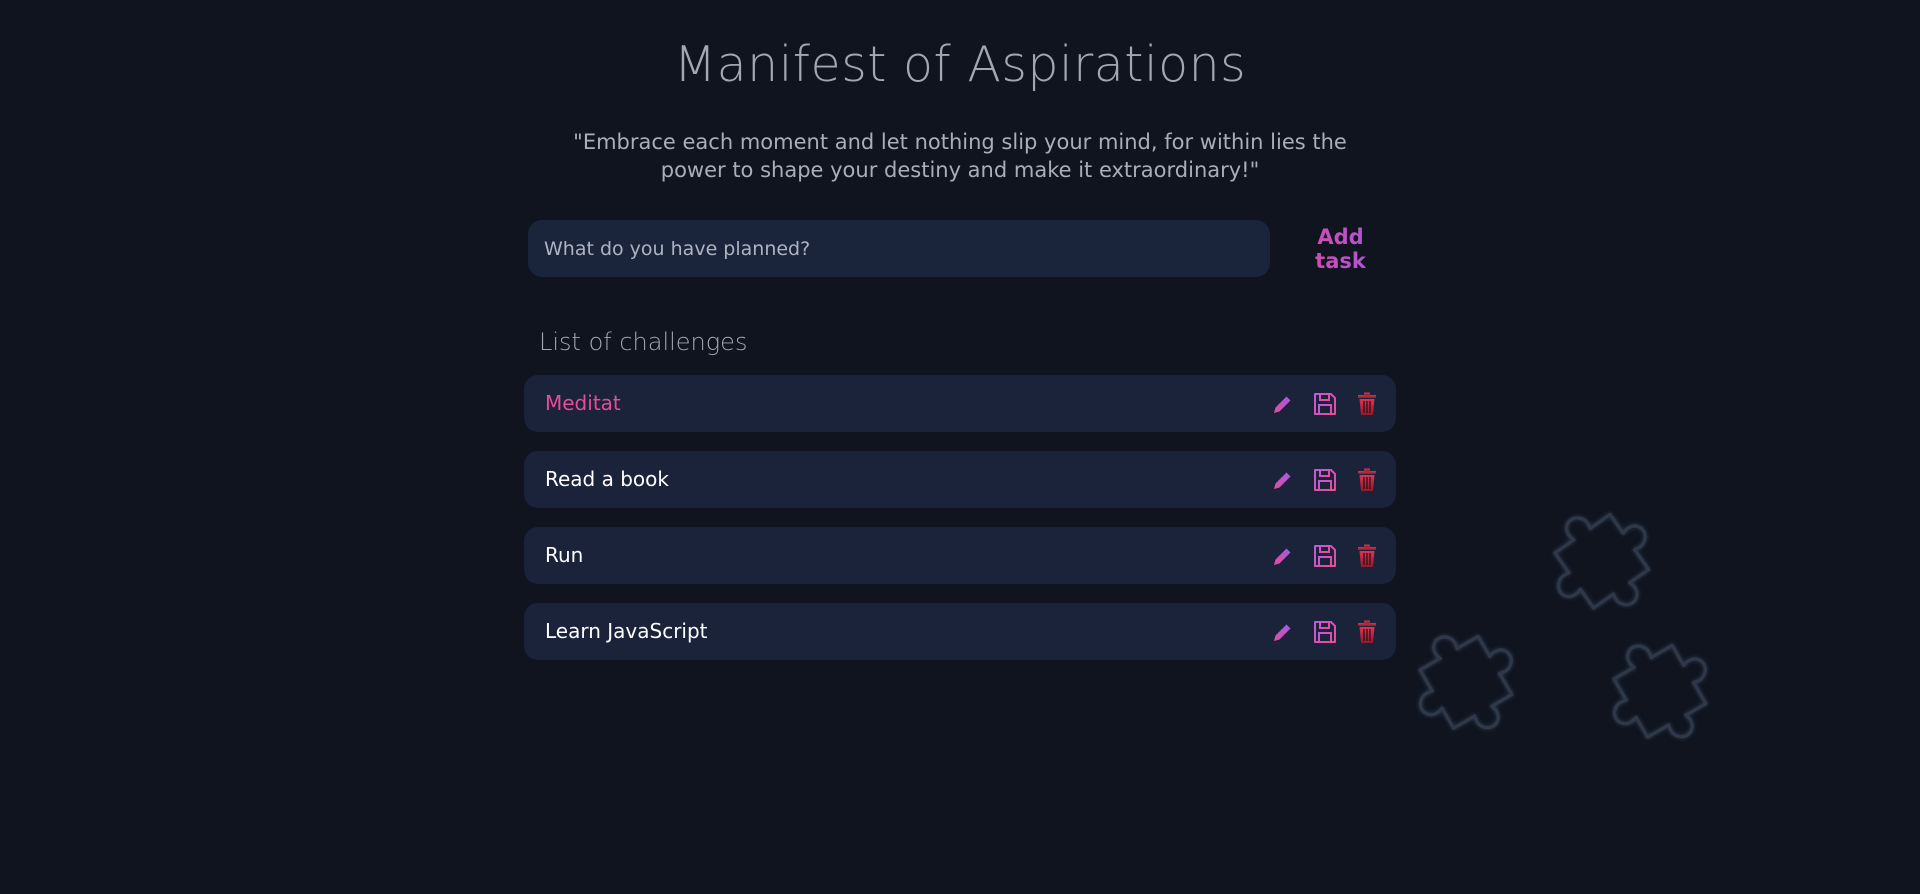  Describe the element at coordinates (899, 248) in the screenshot. I see `task-input` at that location.